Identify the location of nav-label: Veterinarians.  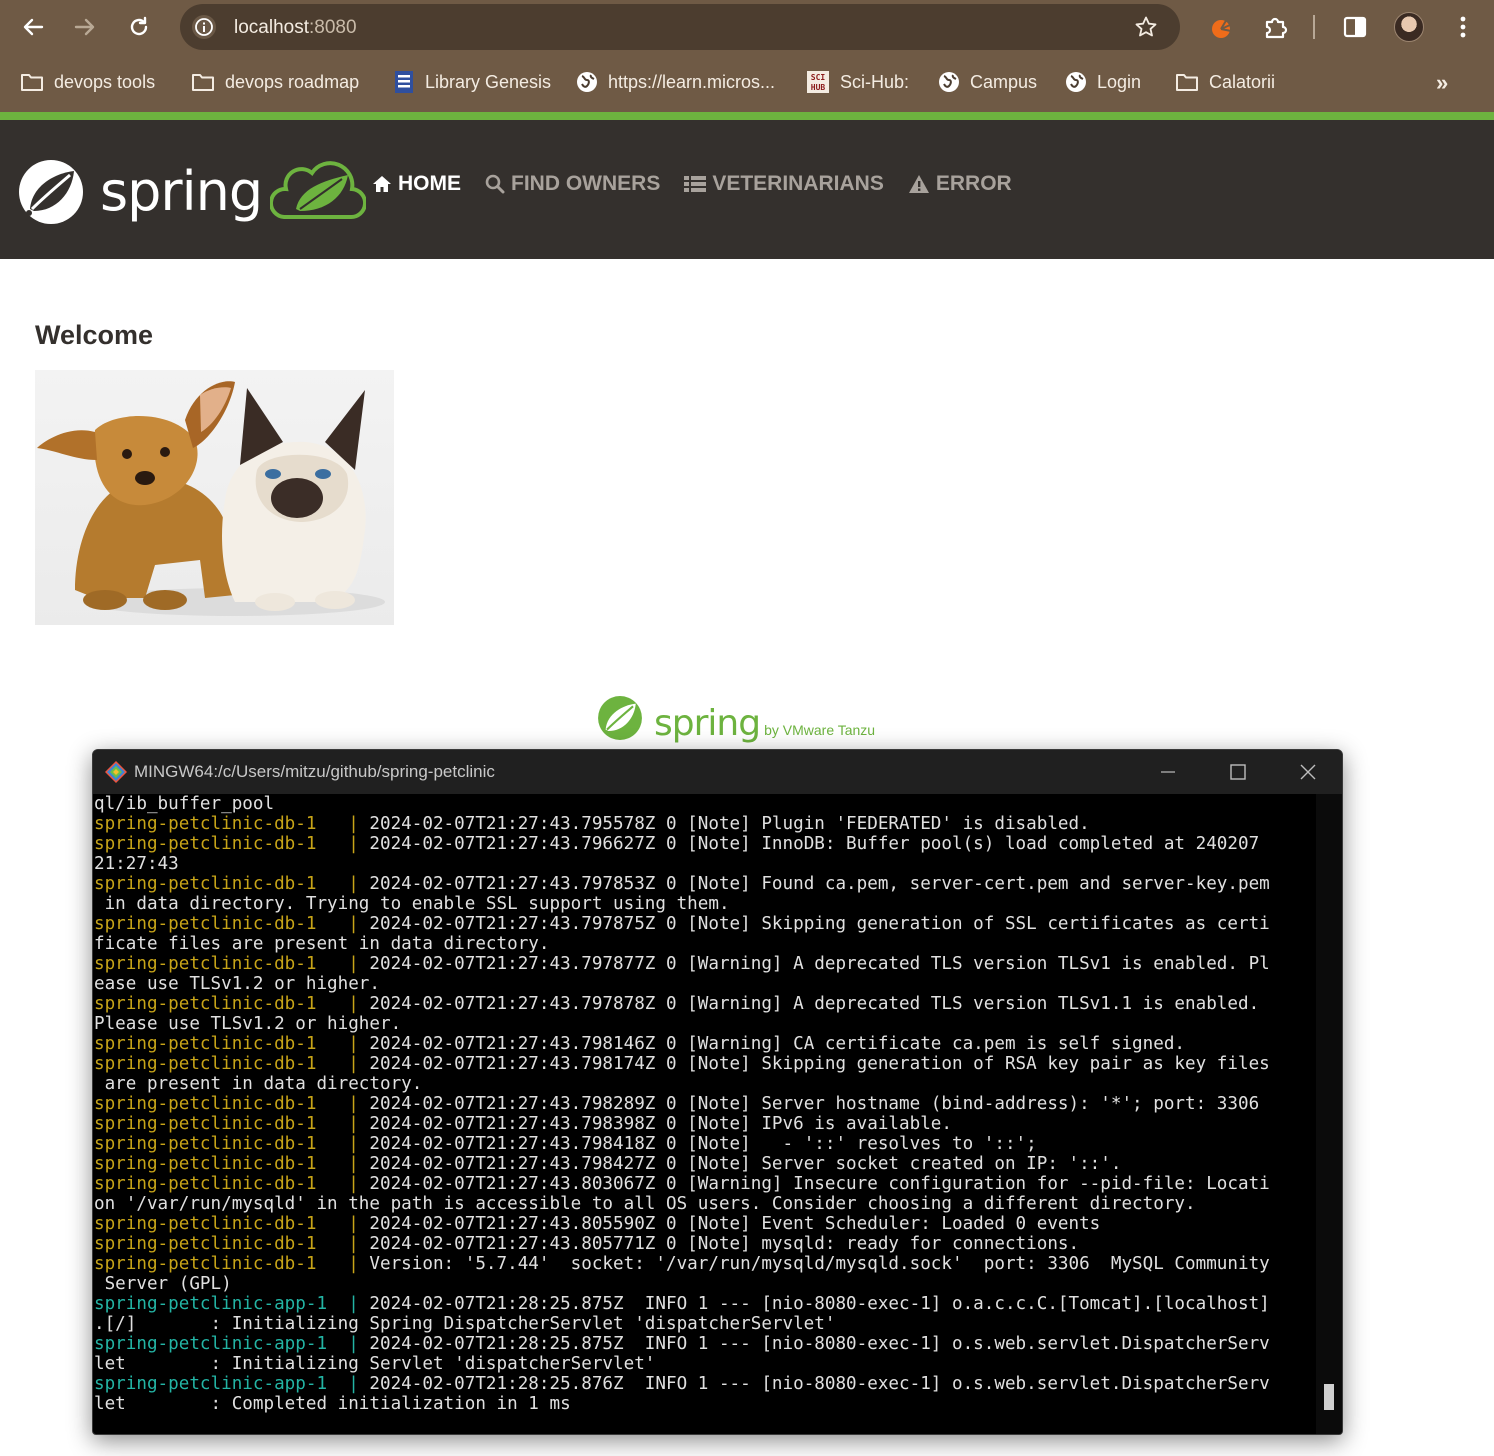
(798, 183).